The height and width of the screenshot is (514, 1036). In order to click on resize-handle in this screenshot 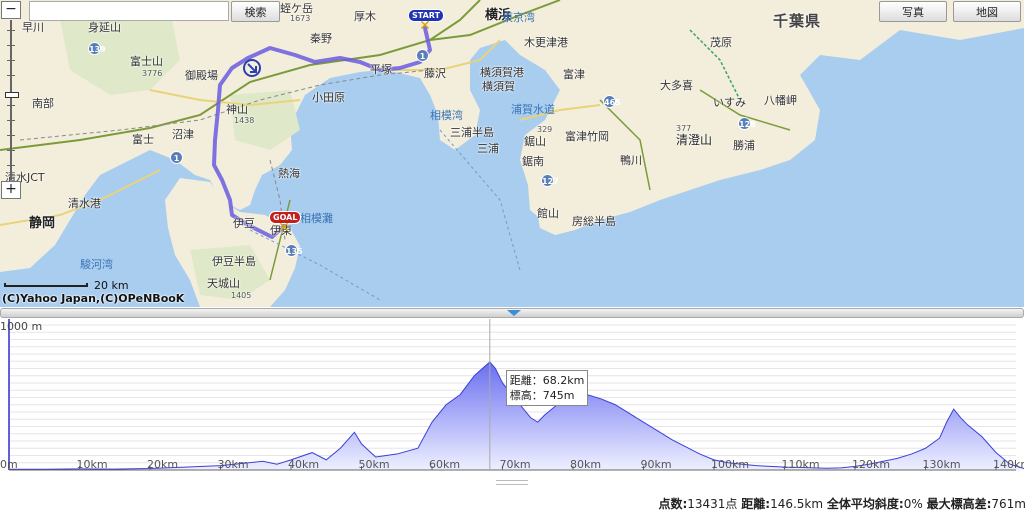, I will do `click(512, 482)`.